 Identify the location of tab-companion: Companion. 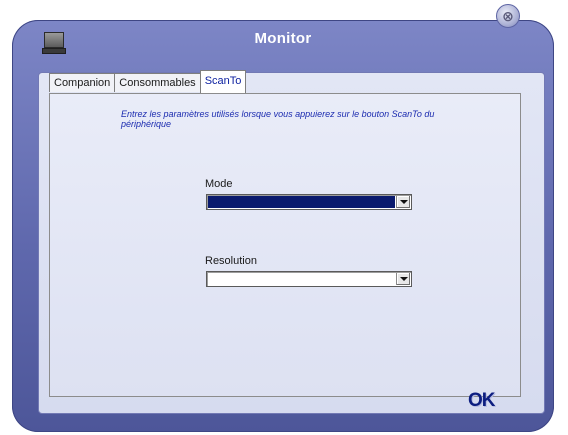
(82, 82).